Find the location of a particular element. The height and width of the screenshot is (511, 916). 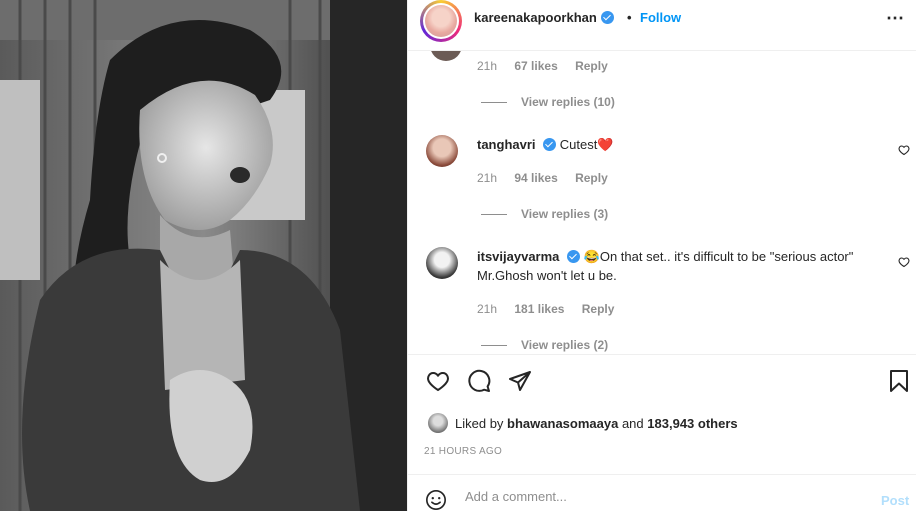

view-replies-button: View replies (3) is located at coordinates (544, 214).